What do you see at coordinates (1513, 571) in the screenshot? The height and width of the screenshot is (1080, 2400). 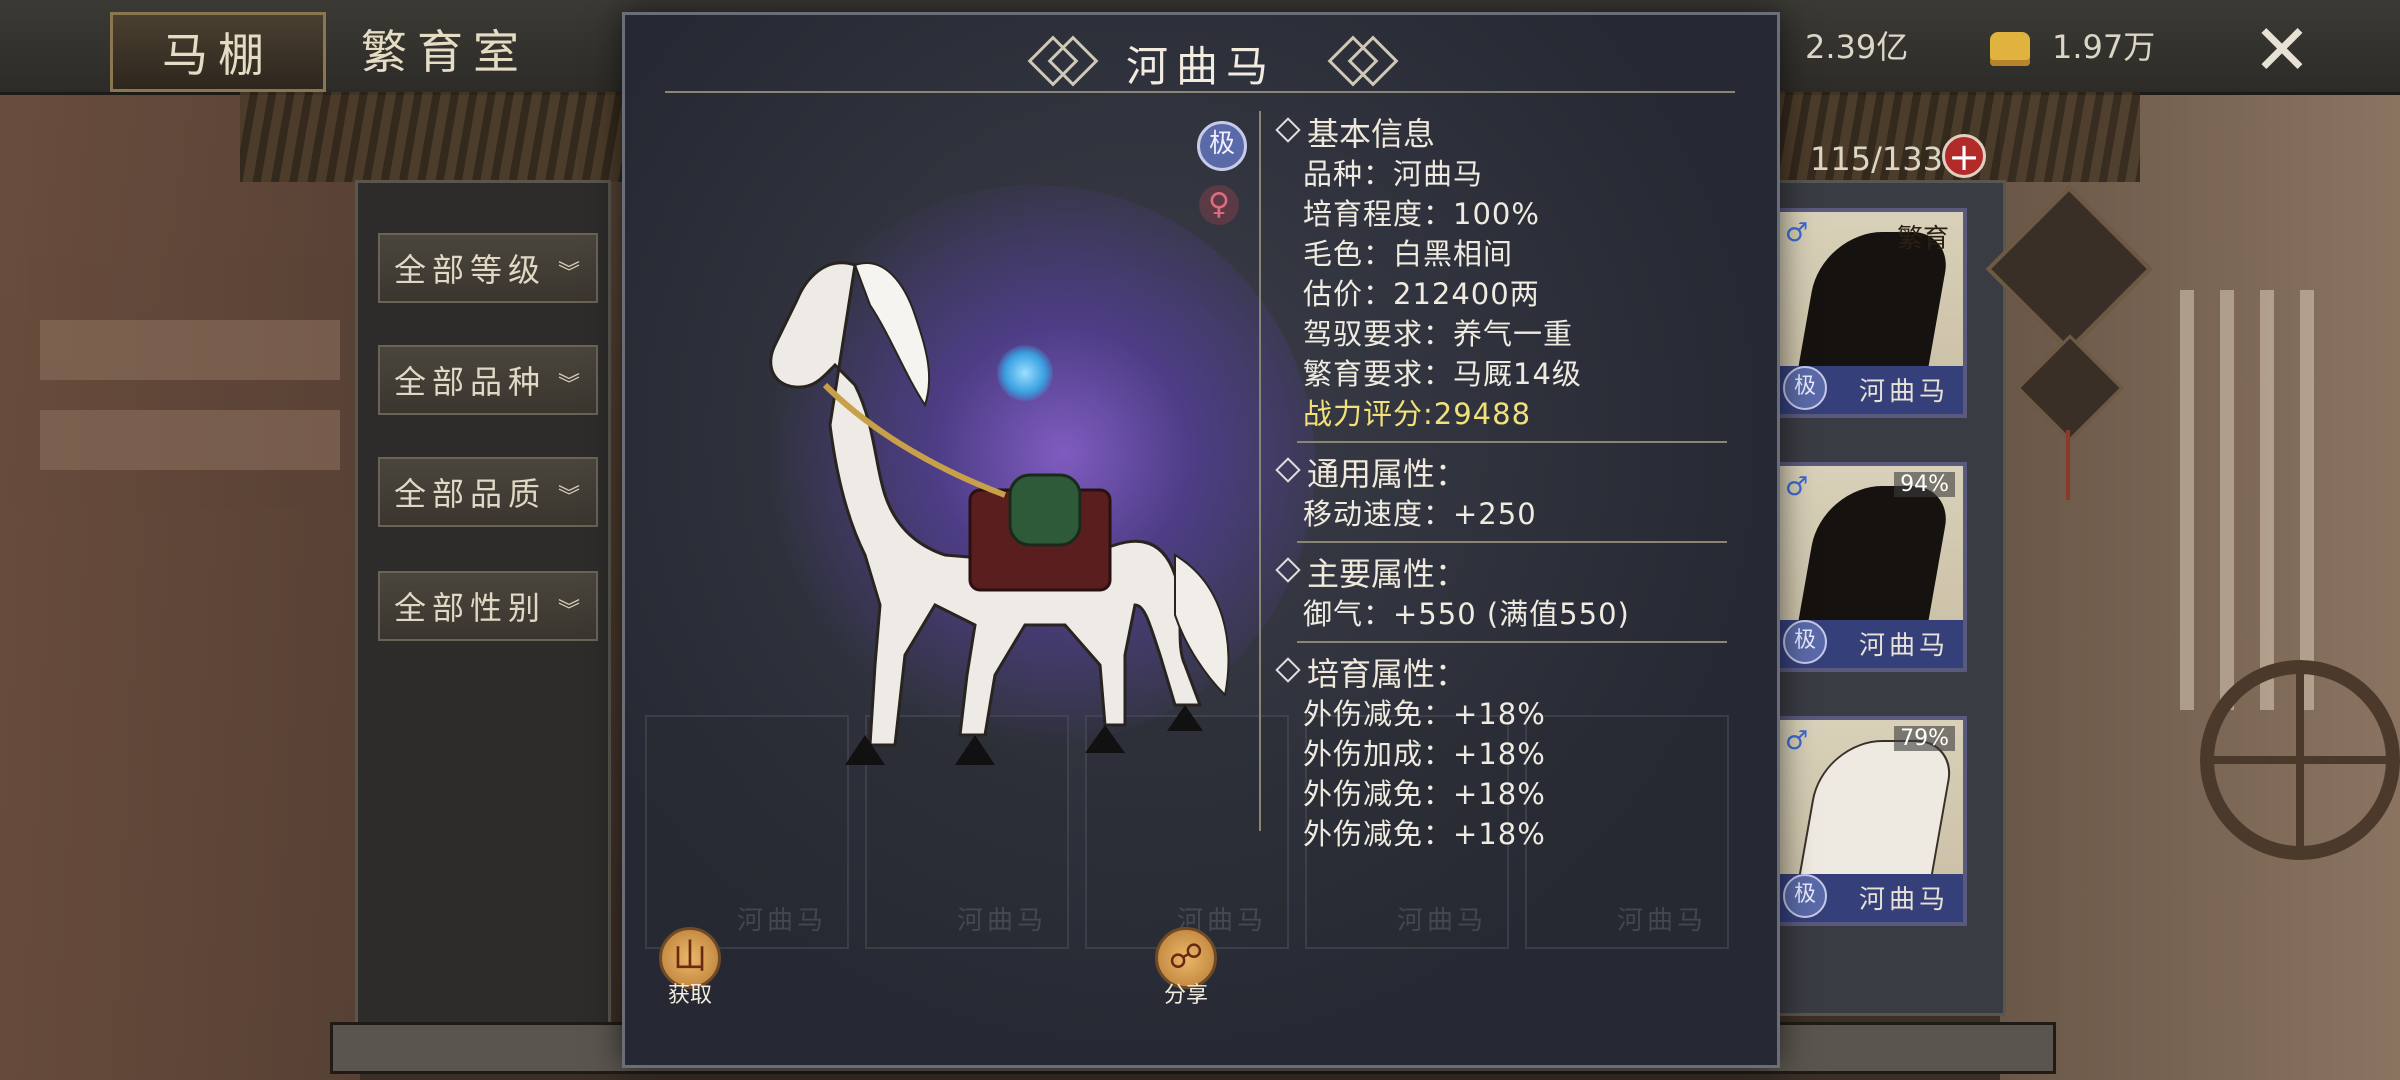 I see `section-main-attributes: 主要属性：` at bounding box center [1513, 571].